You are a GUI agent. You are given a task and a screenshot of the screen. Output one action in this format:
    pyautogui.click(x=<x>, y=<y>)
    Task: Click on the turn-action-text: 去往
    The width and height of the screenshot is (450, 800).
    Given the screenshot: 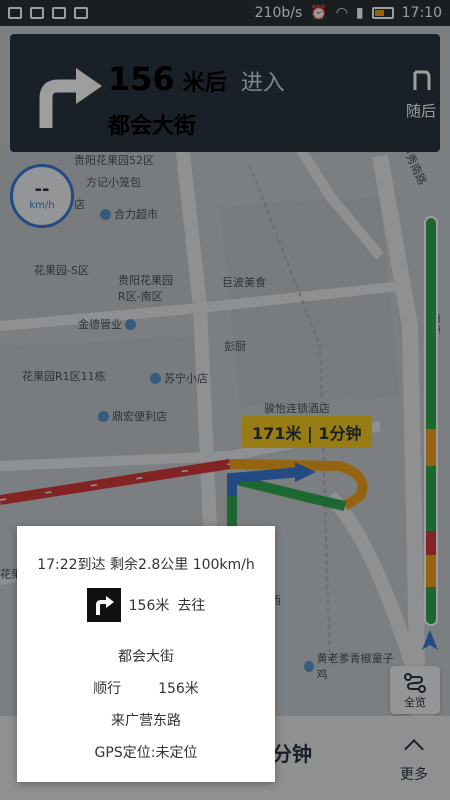 What is the action you would take?
    pyautogui.click(x=191, y=606)
    